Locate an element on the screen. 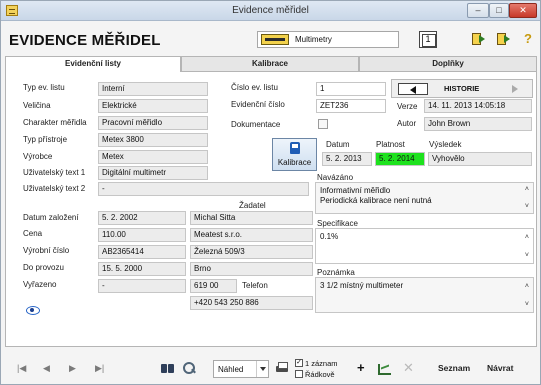  field-cislo-ev-listu: 1 is located at coordinates (351, 89).